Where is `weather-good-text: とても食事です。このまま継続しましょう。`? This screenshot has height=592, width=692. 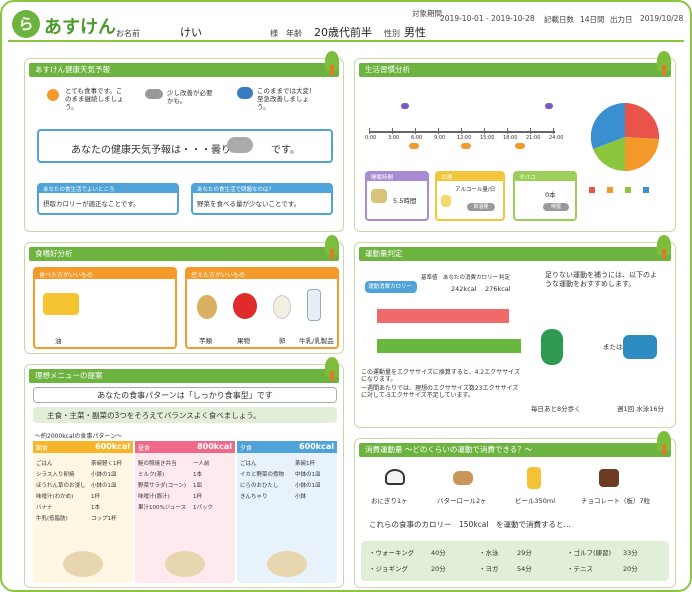
weather-good-text: とても食事です。このまま継続しましょう。 is located at coordinates (94, 99).